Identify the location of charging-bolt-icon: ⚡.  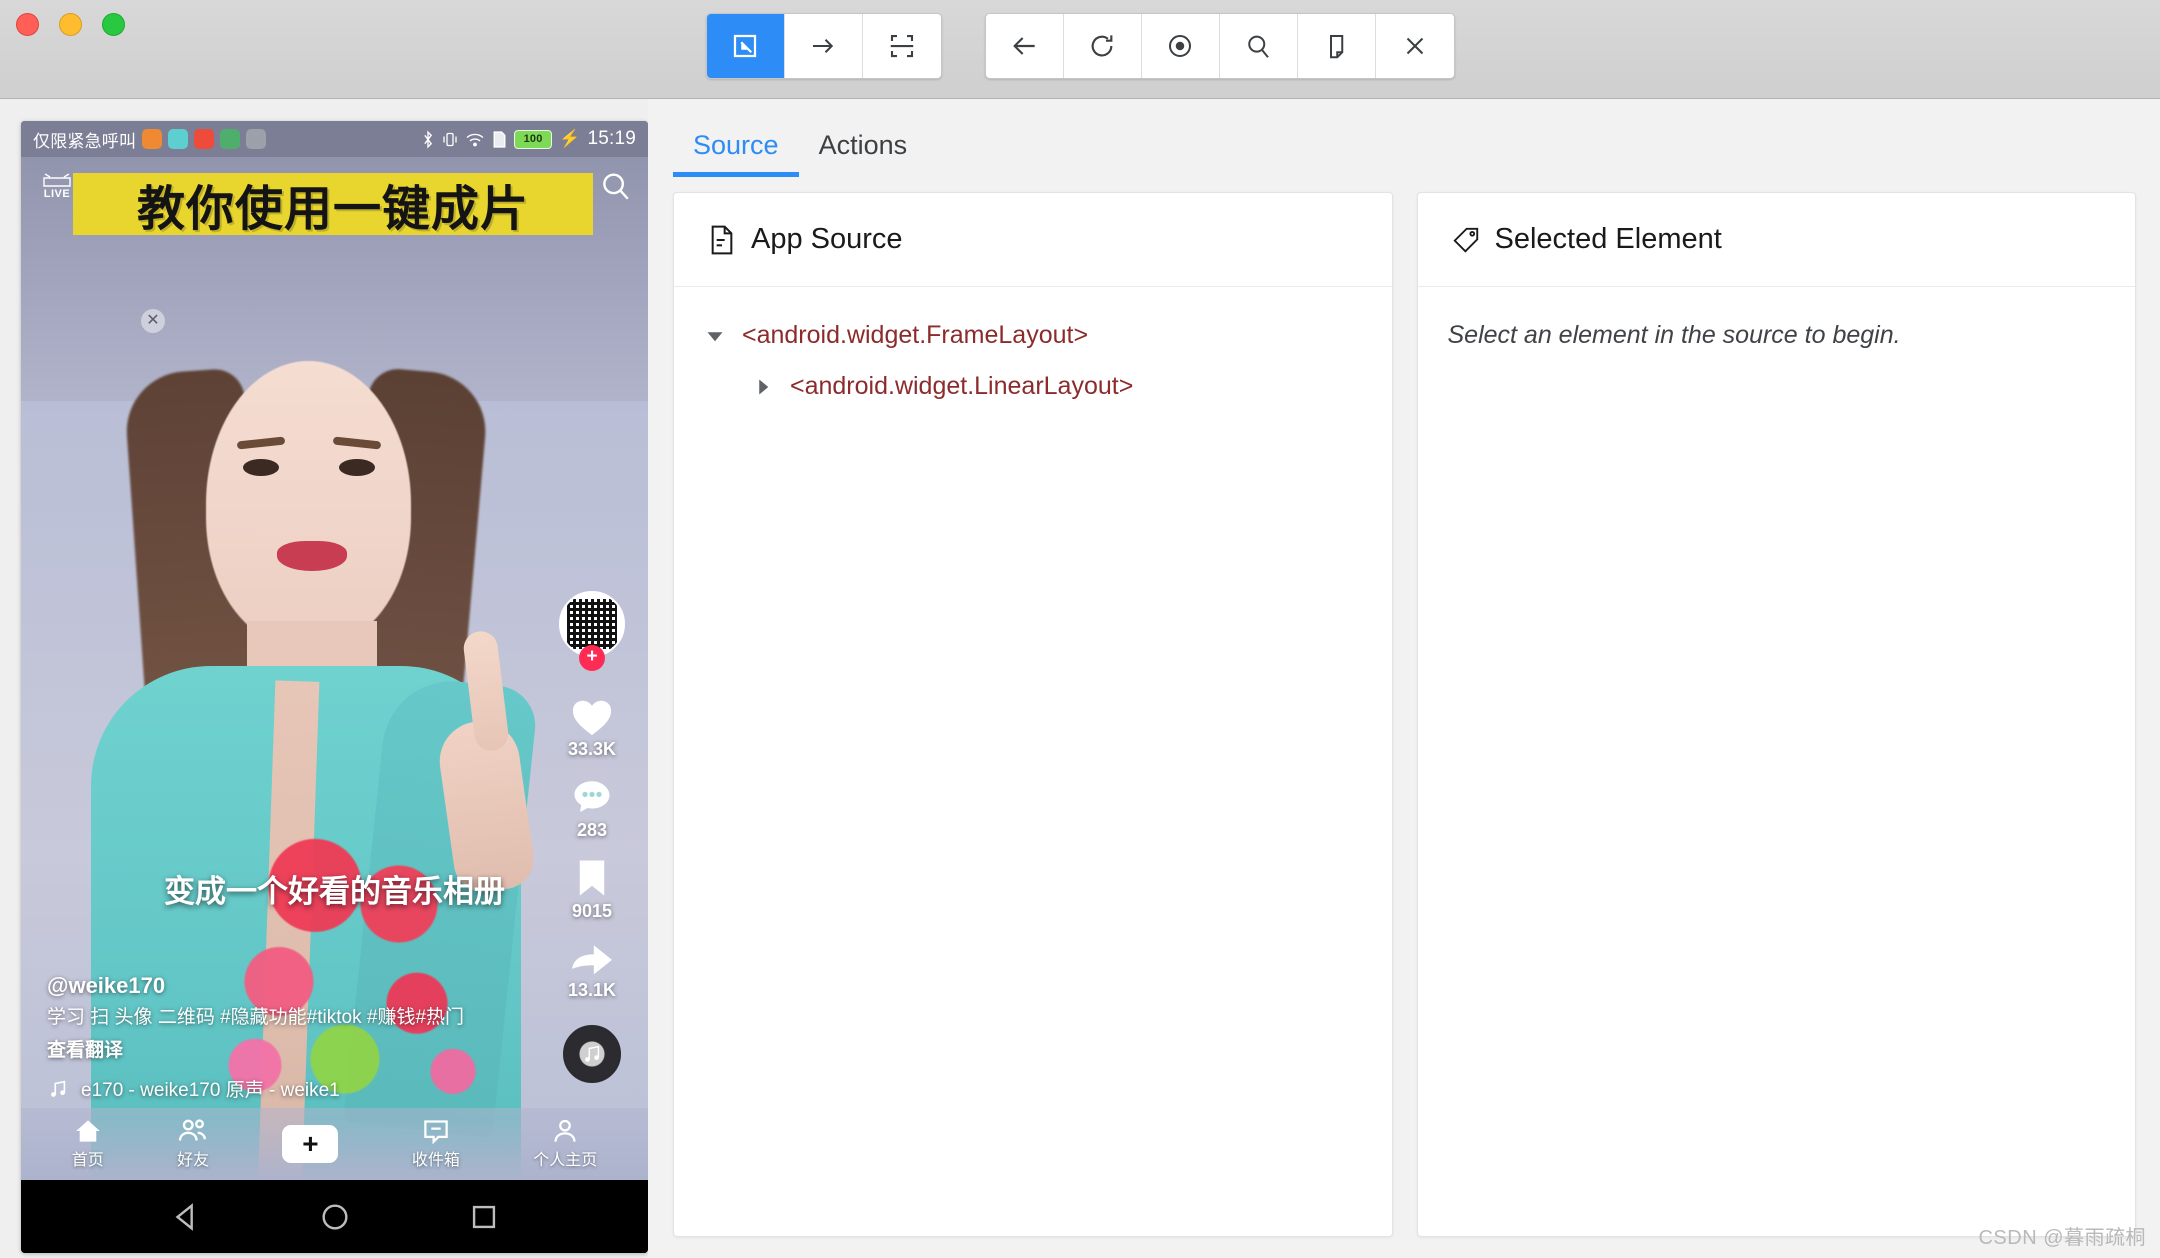
(570, 138).